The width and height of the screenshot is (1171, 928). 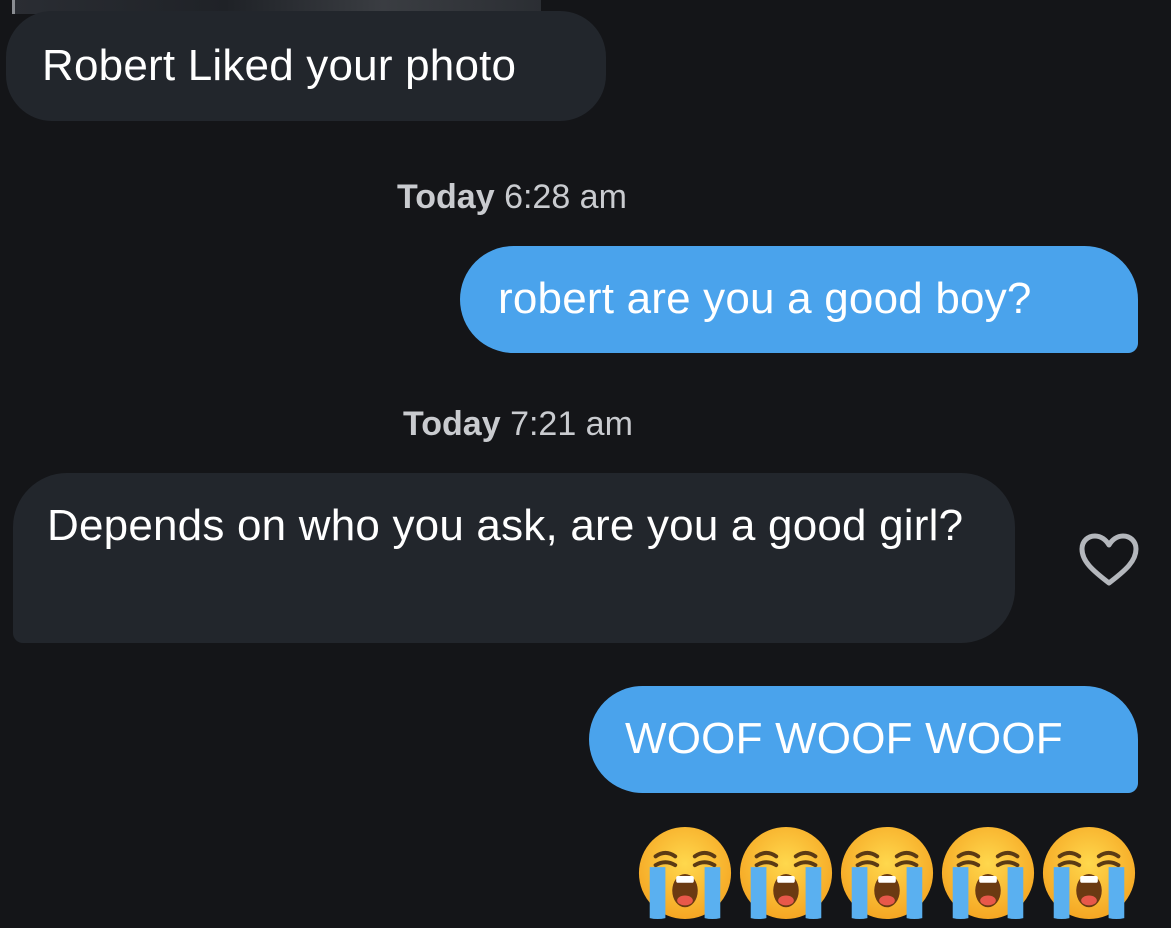 I want to click on liked-photo-notice: Robert Liked your photo, so click(x=306, y=66).